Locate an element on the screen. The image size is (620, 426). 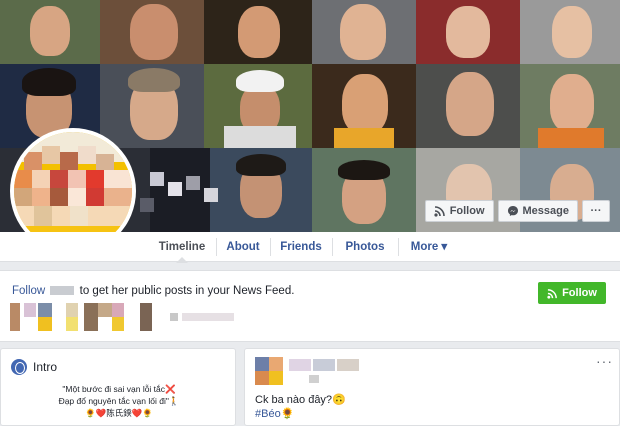
profile-tabs: Timeline About Friends Photos More ▾ is located at coordinates (310, 247).